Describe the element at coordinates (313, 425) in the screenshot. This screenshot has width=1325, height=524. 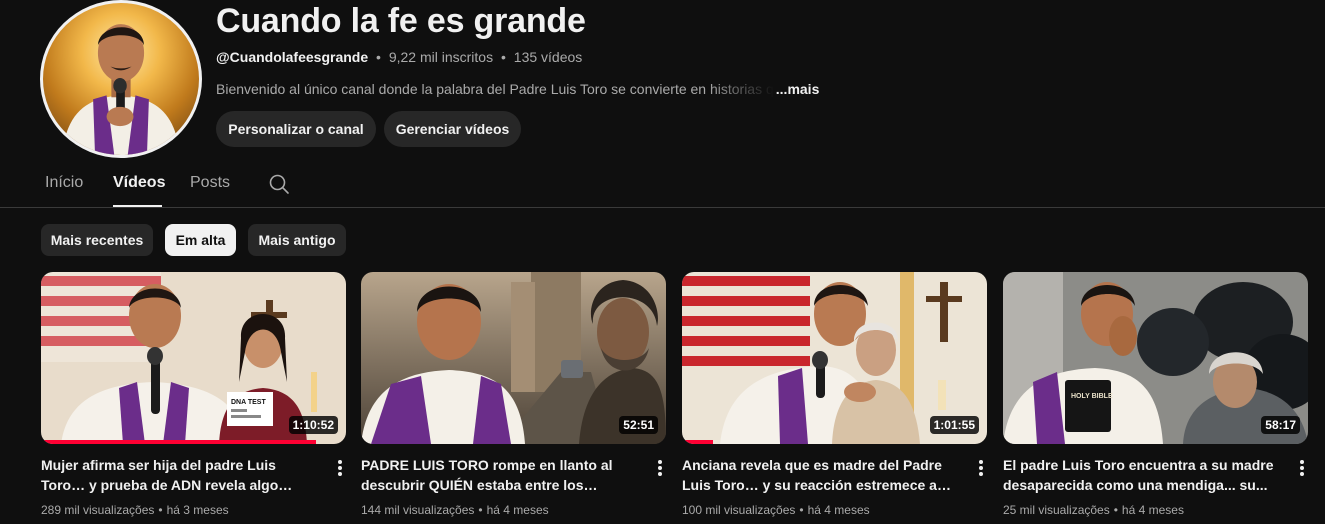
I see `video-duration: 1:10:52` at that location.